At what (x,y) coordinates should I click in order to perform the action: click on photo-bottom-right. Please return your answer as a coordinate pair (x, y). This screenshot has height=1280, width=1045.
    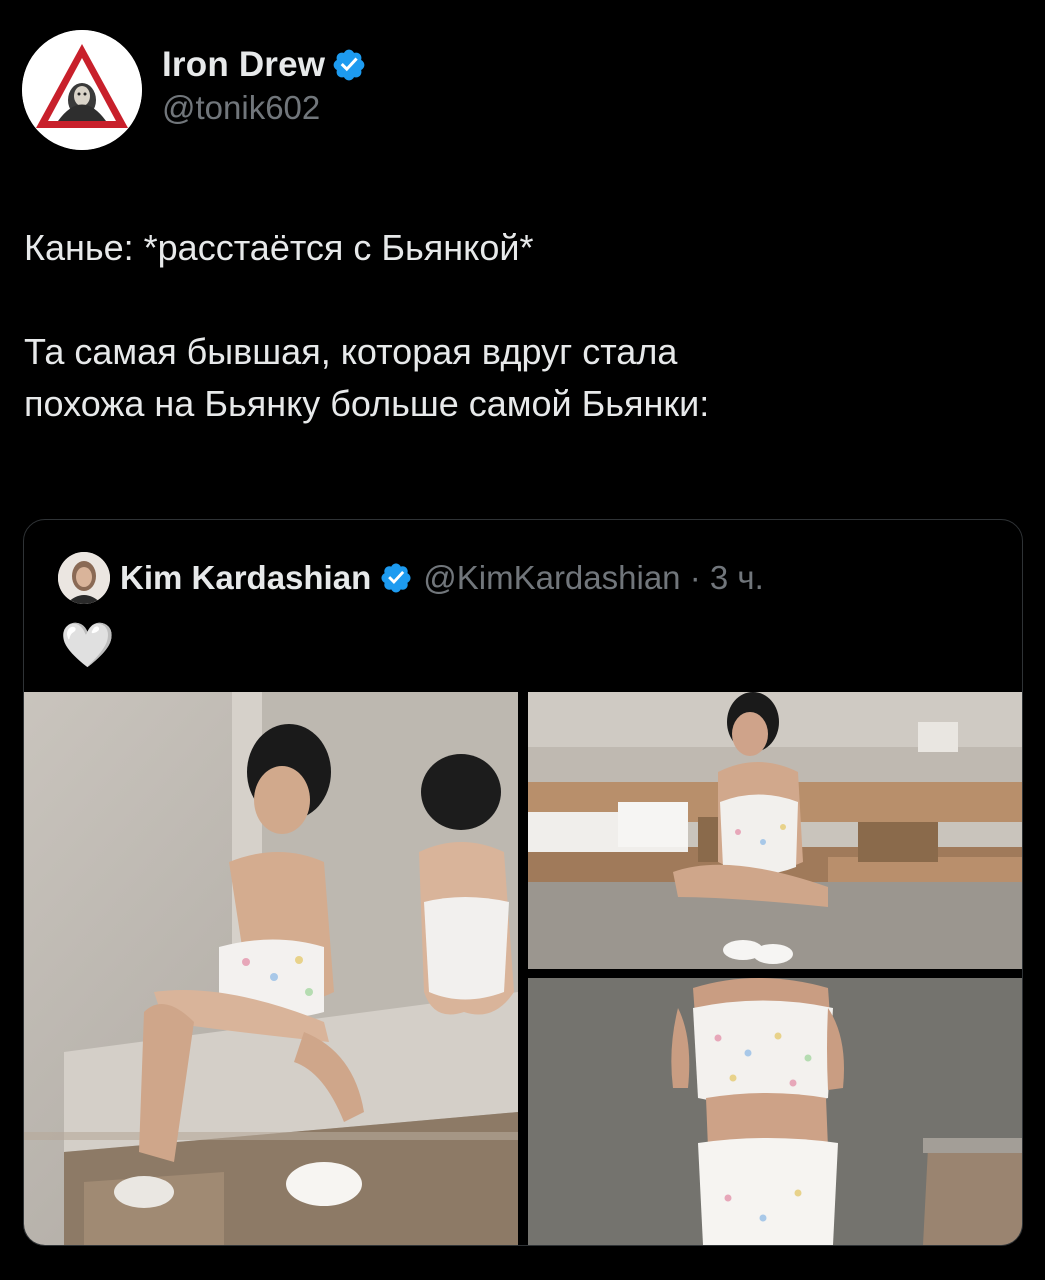
    Looking at the image, I should click on (775, 1111).